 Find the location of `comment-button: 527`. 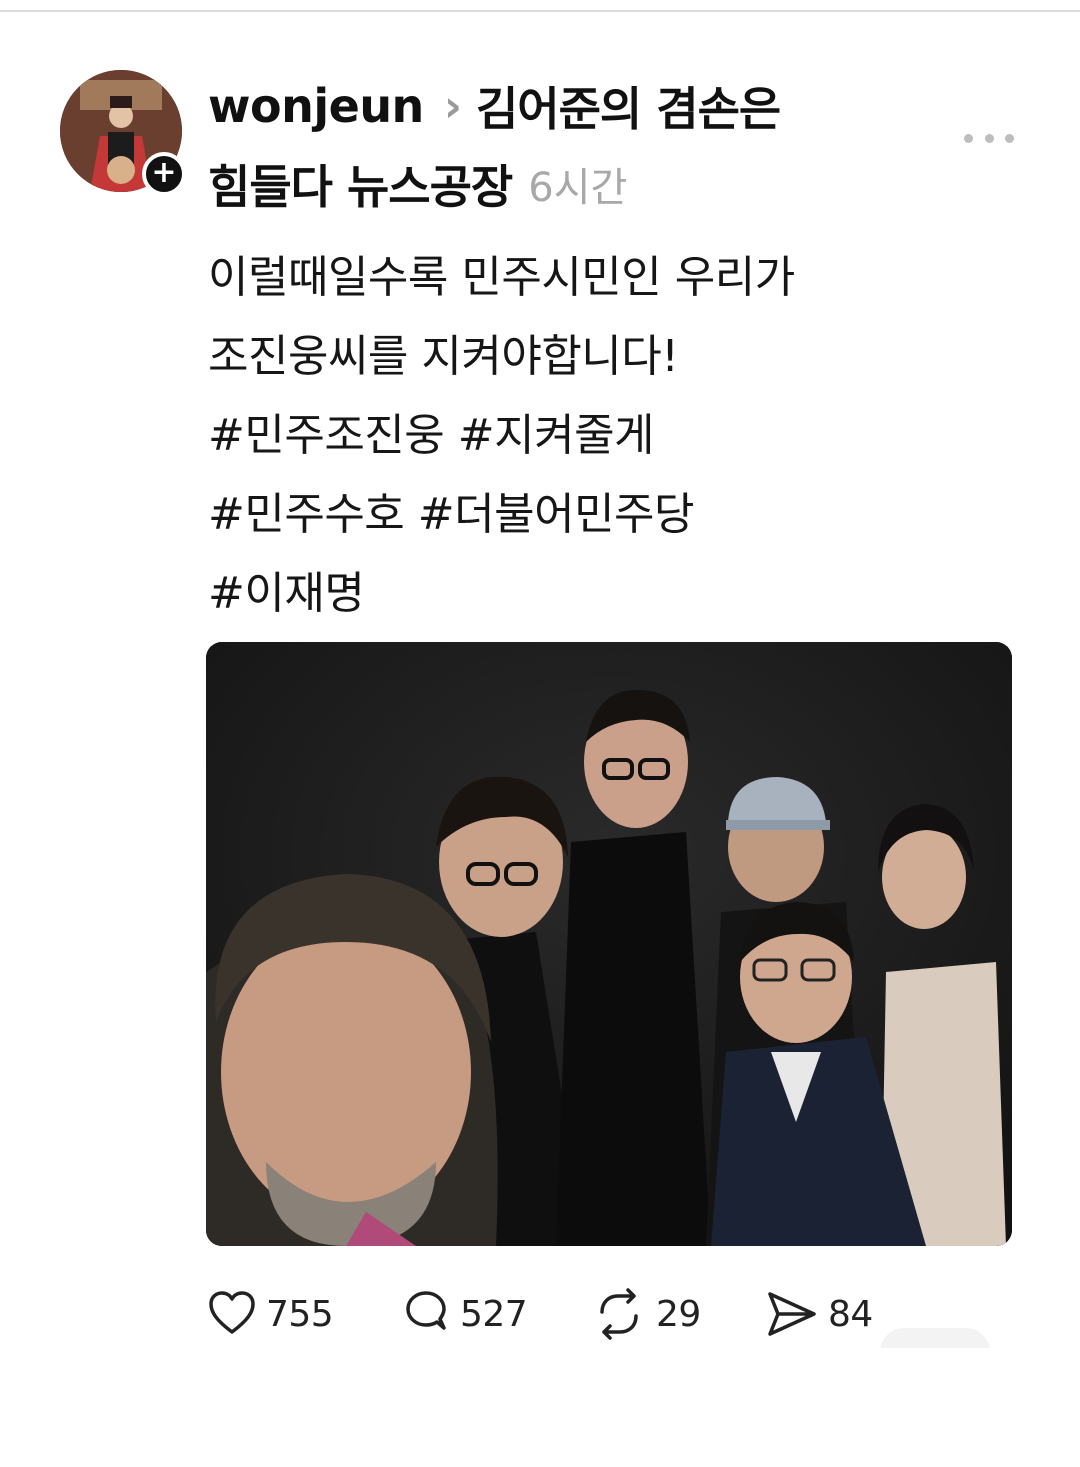

comment-button: 527 is located at coordinates (464, 1314).